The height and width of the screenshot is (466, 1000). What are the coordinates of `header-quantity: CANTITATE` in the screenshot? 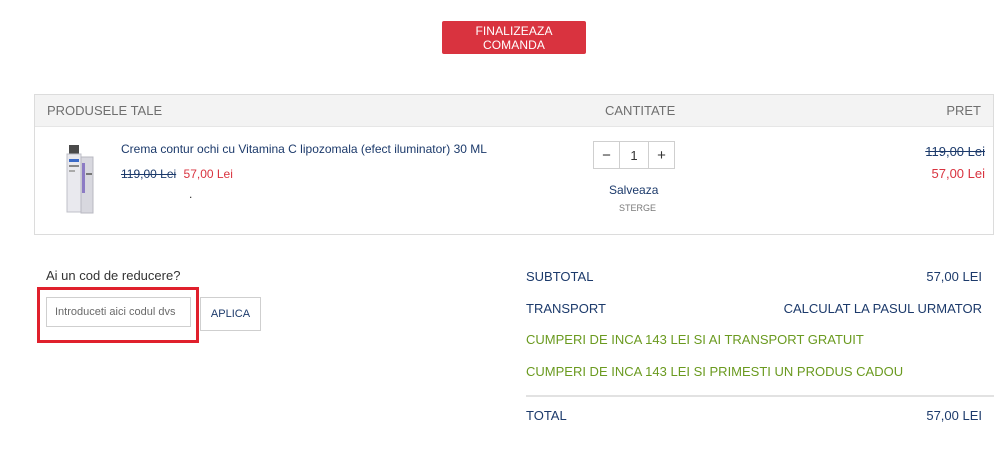 It's located at (640, 110).